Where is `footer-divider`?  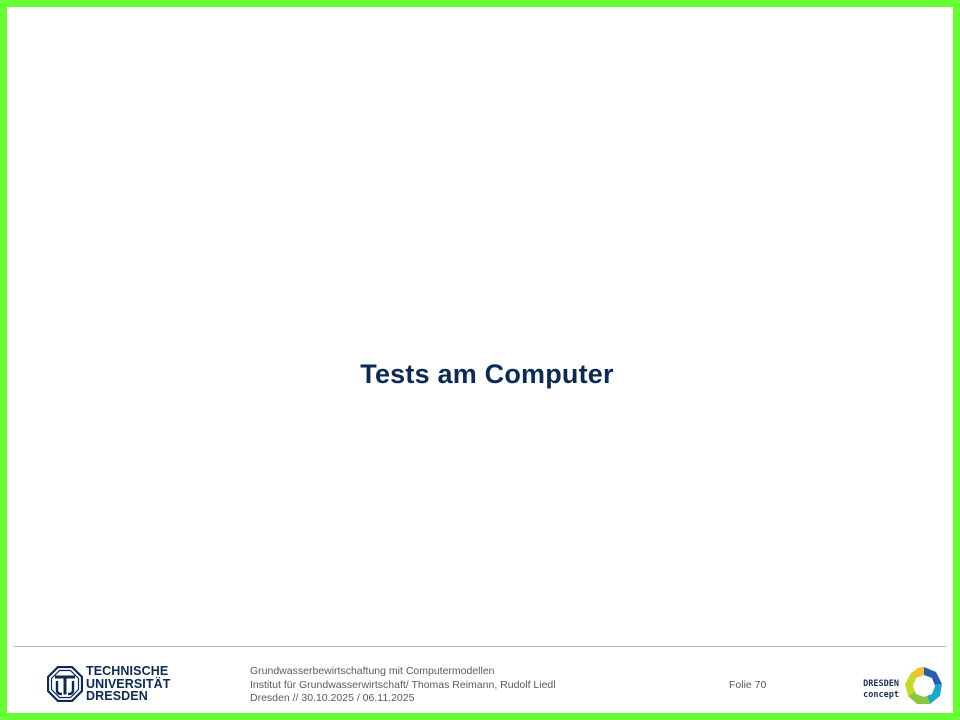 footer-divider is located at coordinates (480, 646).